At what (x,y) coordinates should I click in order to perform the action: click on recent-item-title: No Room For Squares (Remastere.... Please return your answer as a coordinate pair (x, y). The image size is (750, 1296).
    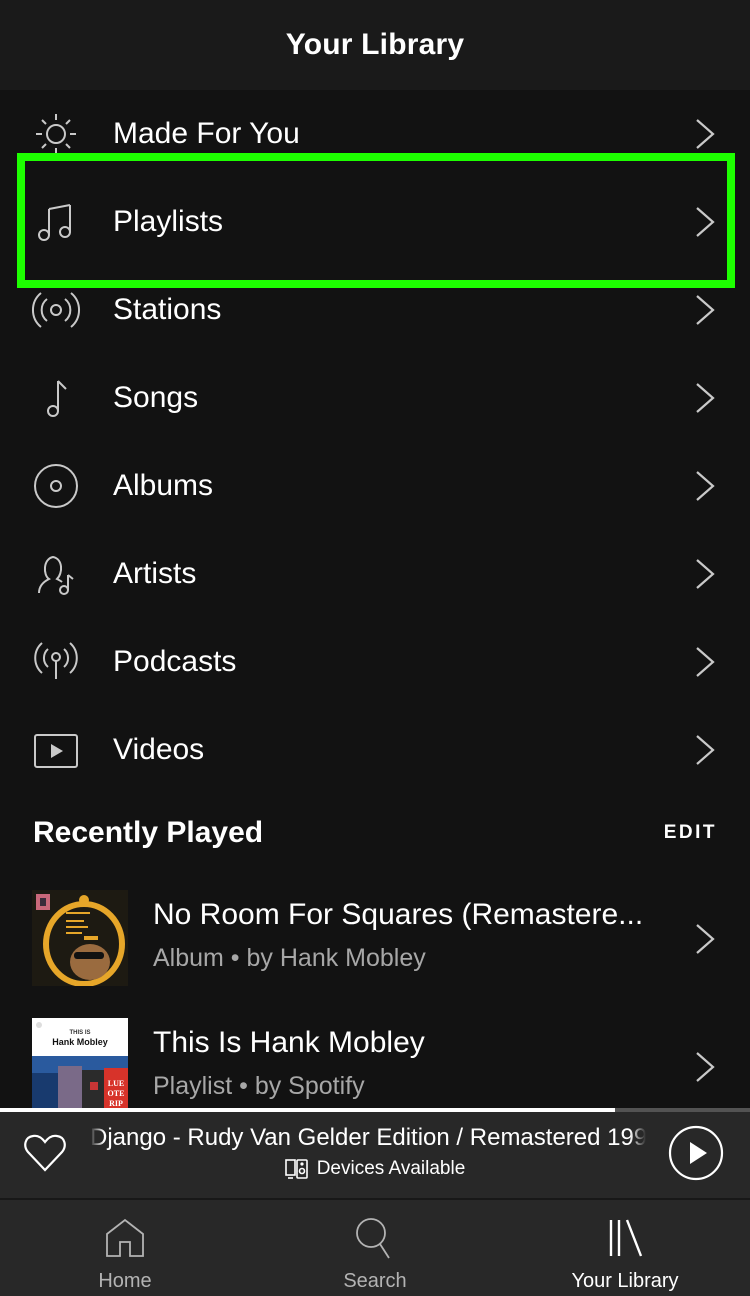
    Looking at the image, I should click on (398, 914).